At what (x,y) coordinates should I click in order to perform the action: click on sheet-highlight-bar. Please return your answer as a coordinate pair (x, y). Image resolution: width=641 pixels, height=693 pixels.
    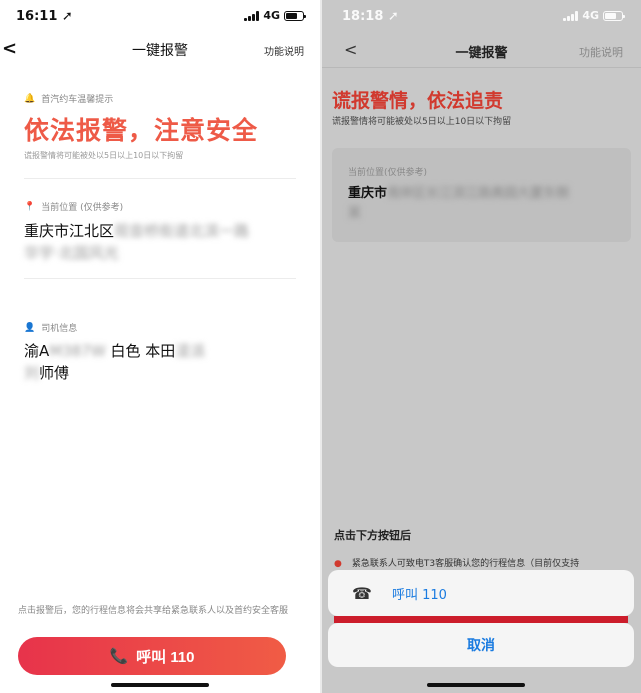
    Looking at the image, I should click on (481, 619).